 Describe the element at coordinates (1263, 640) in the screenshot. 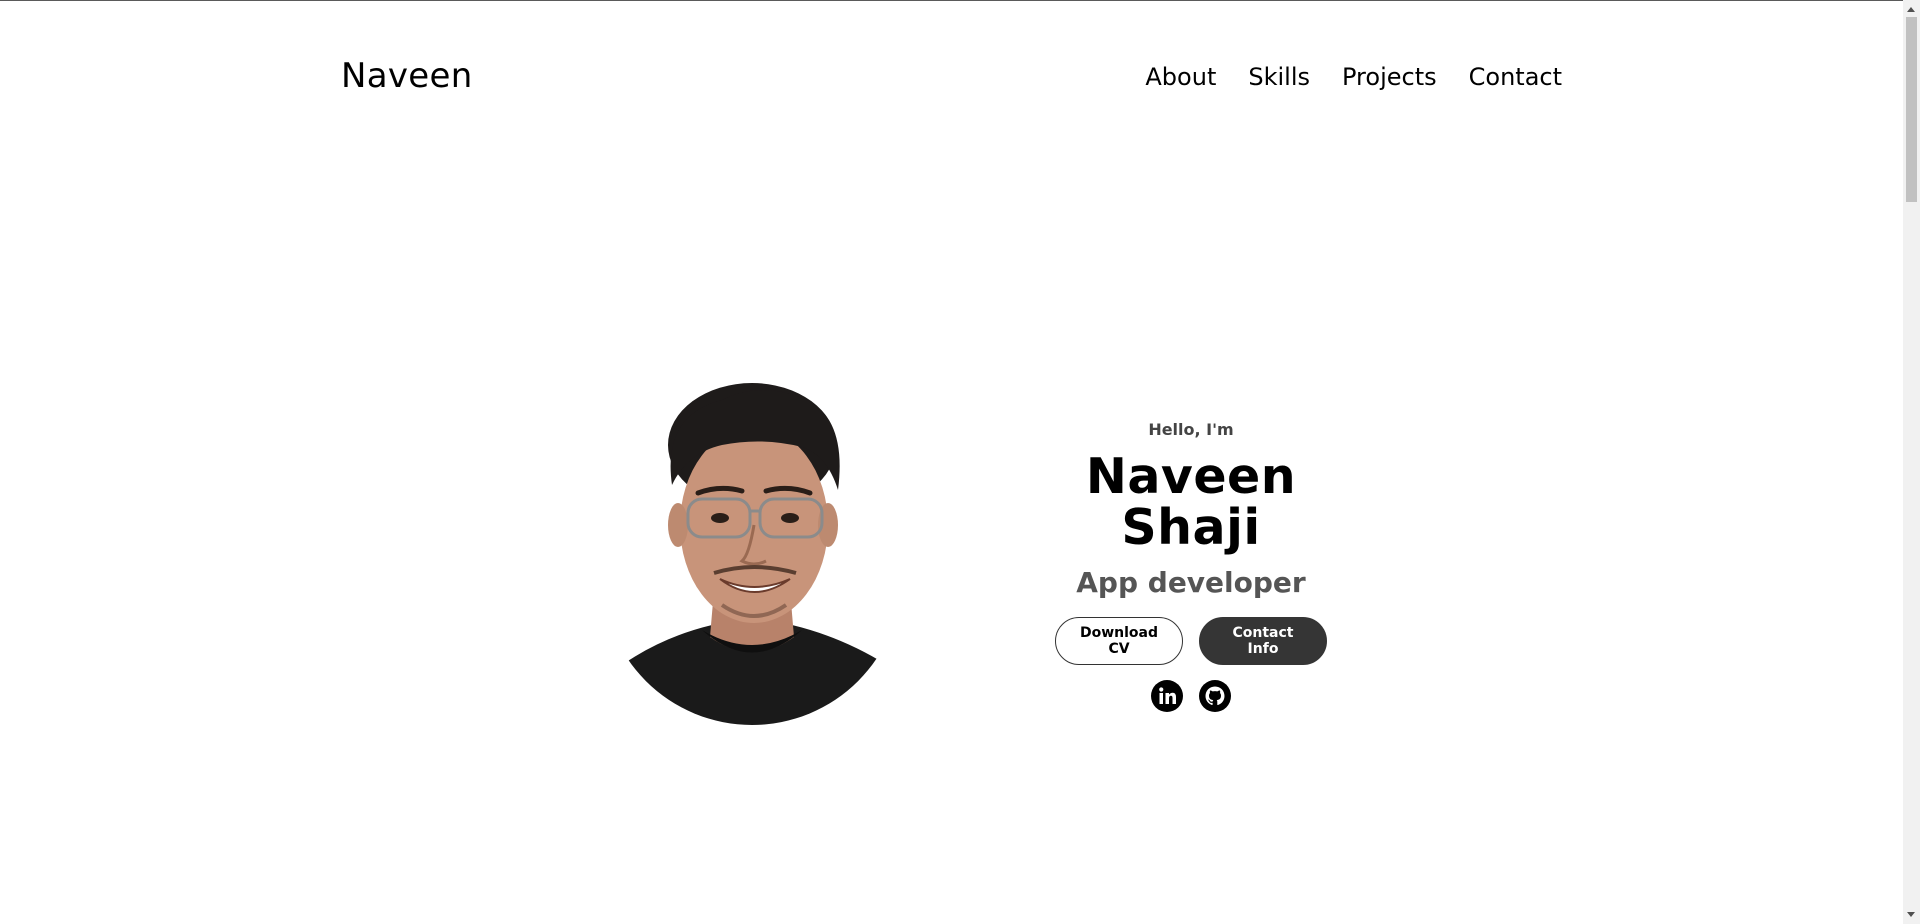

I see `contact-info-button: Contact Info` at that location.